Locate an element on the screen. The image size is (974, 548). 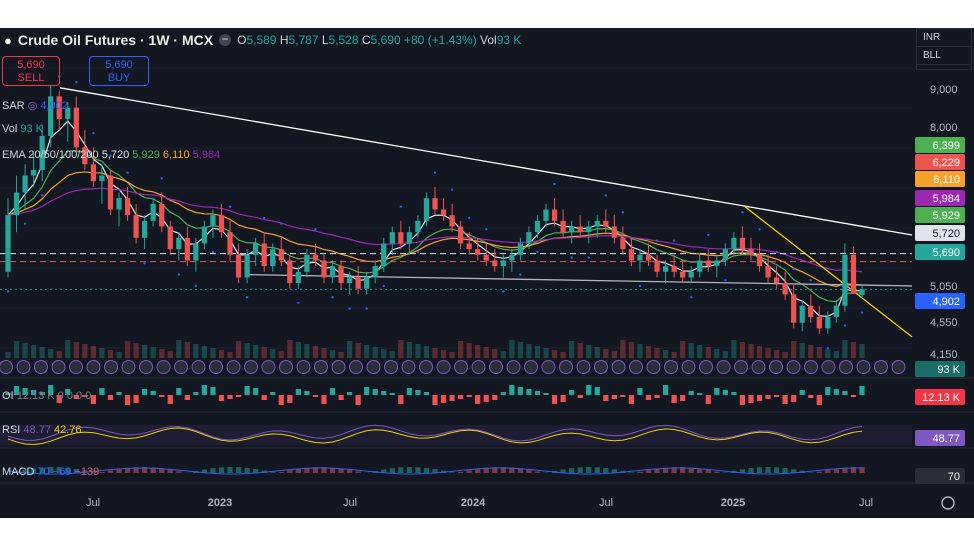
x-tick-label: 2025 is located at coordinates (733, 503).